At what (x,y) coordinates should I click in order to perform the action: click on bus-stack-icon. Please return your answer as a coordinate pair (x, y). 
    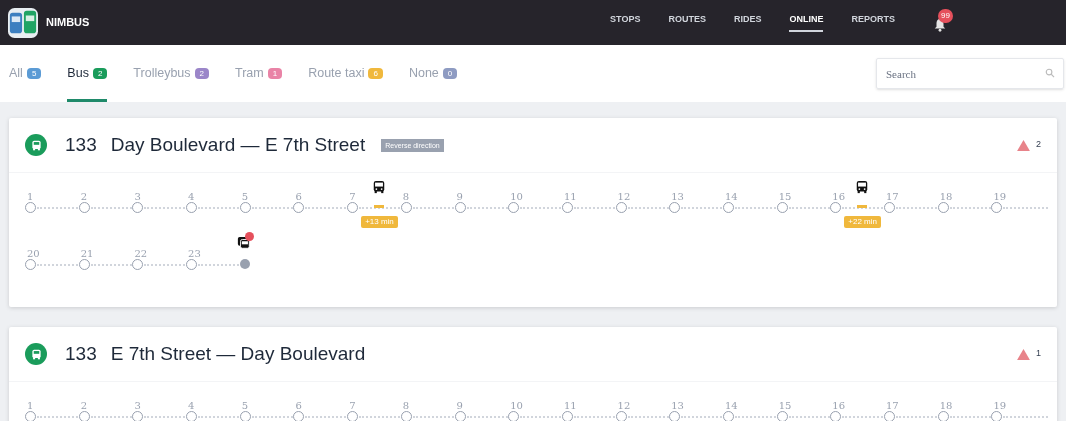
    Looking at the image, I should click on (243, 243).